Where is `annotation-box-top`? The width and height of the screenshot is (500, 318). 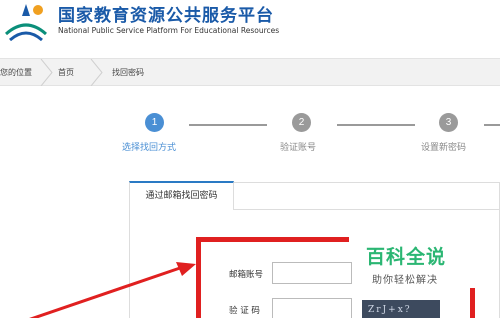
annotation-box-top is located at coordinates (272, 239).